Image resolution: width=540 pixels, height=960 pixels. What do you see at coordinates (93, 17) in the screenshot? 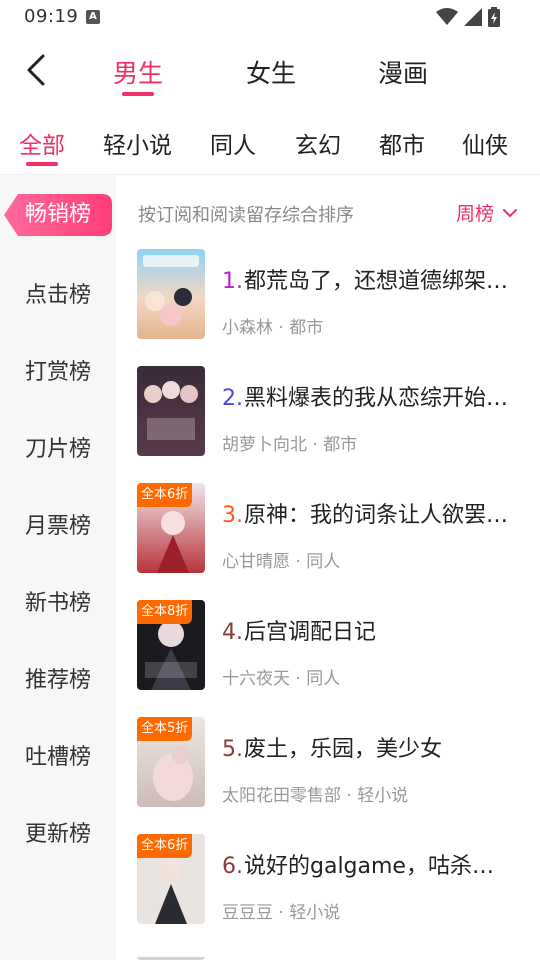
I see `notification-a-icon: A` at bounding box center [93, 17].